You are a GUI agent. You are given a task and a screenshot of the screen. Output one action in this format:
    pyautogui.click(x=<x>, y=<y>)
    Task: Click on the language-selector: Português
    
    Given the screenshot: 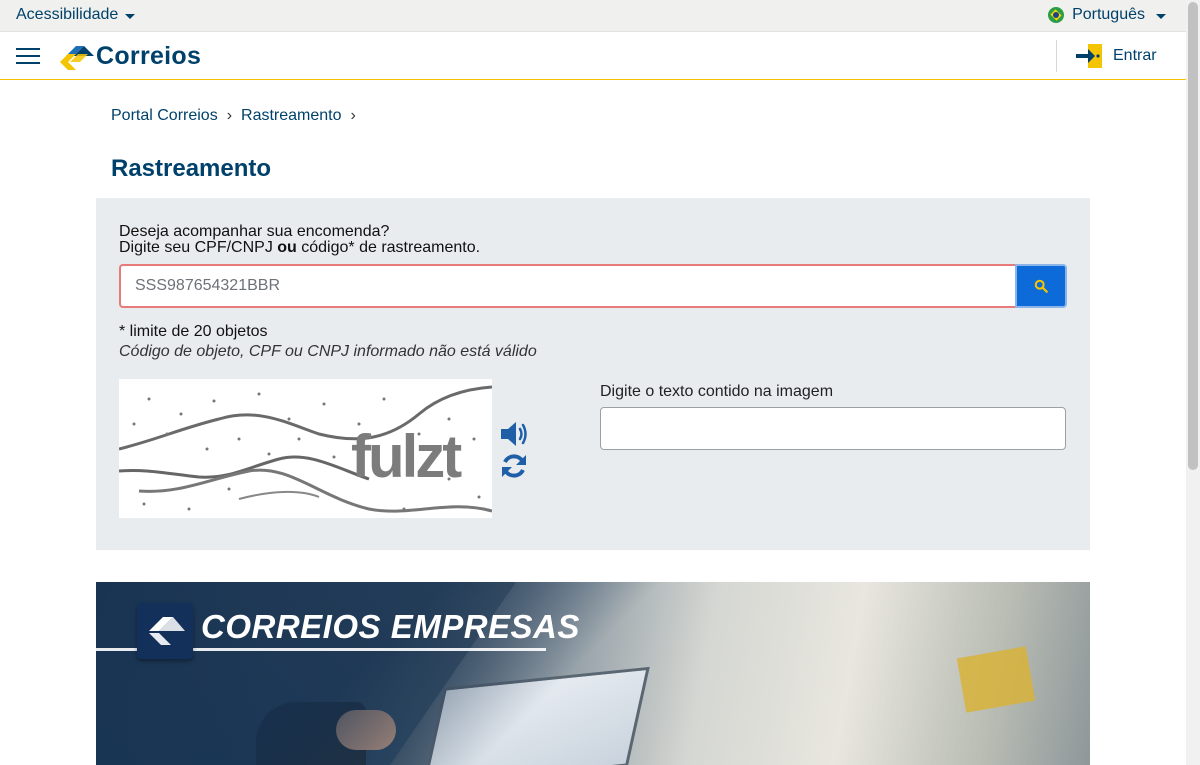 What is the action you would take?
    pyautogui.click(x=1107, y=15)
    